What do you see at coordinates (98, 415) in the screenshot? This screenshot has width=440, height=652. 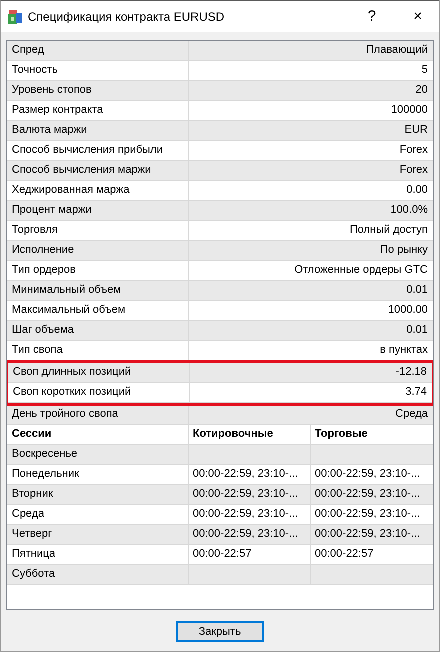 I see `property-label: День тройного свопа` at bounding box center [98, 415].